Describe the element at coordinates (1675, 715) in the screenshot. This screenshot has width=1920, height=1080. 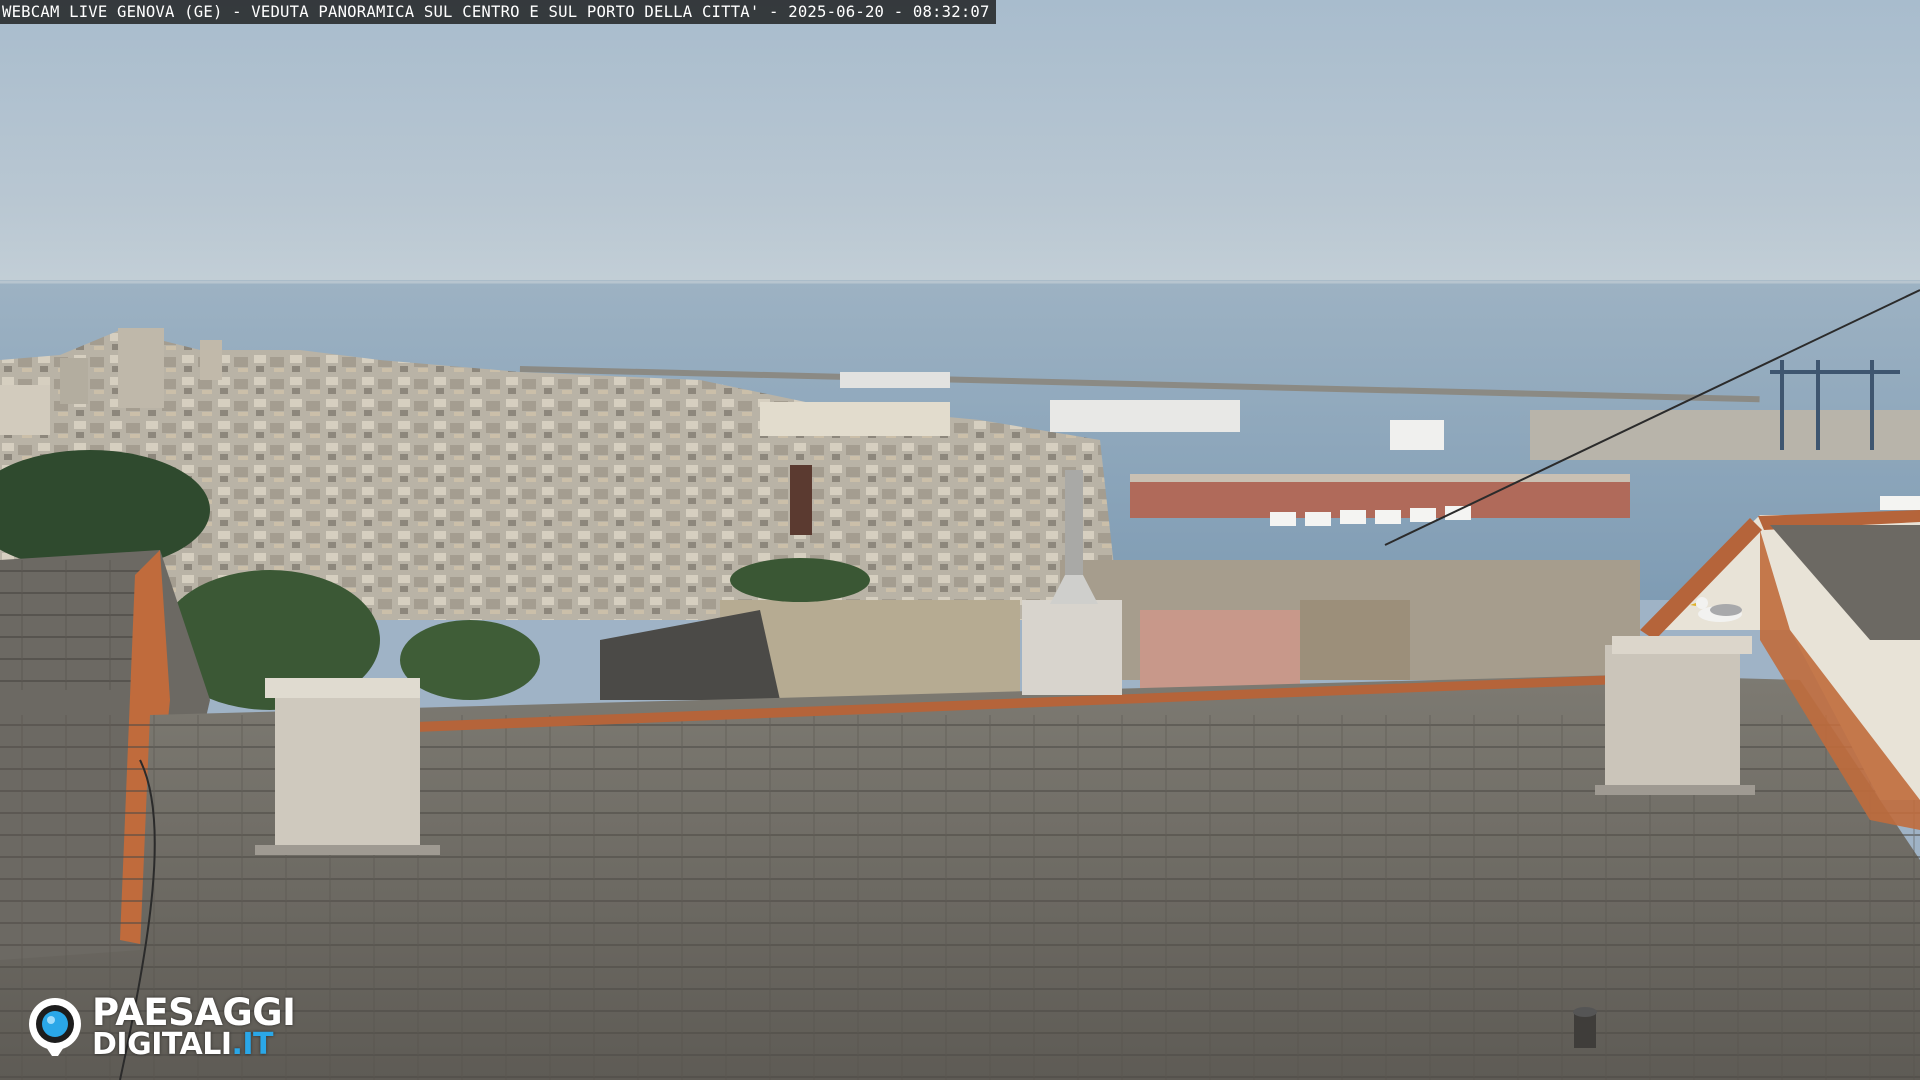
I see `right-chimney` at that location.